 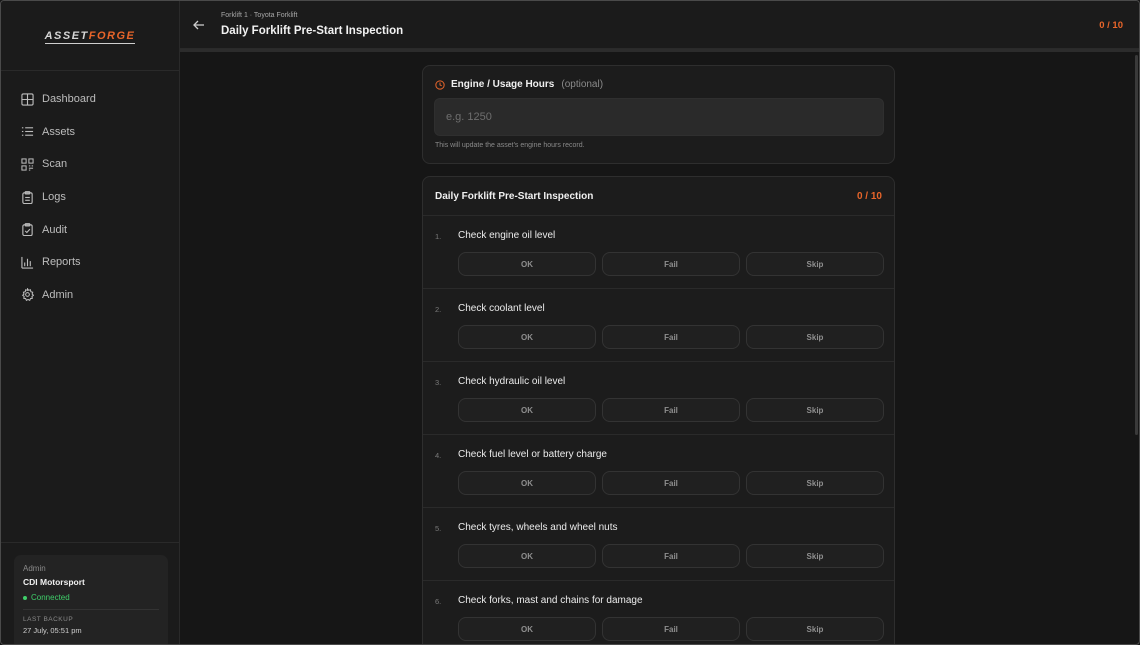 What do you see at coordinates (66, 35) in the screenshot?
I see `logo-text-main: ASSET` at bounding box center [66, 35].